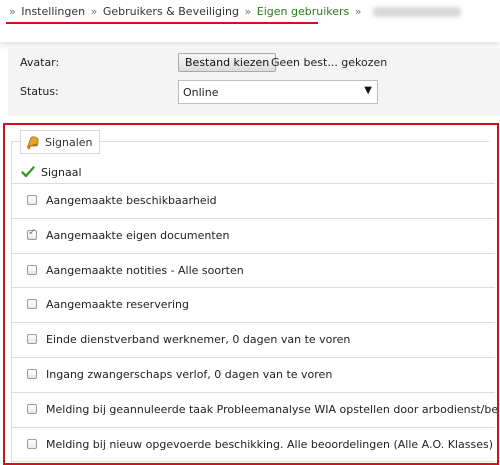 Image resolution: width=500 pixels, height=465 pixels. Describe the element at coordinates (253, 306) in the screenshot. I see `list-item: Aangemaakte reservering` at that location.